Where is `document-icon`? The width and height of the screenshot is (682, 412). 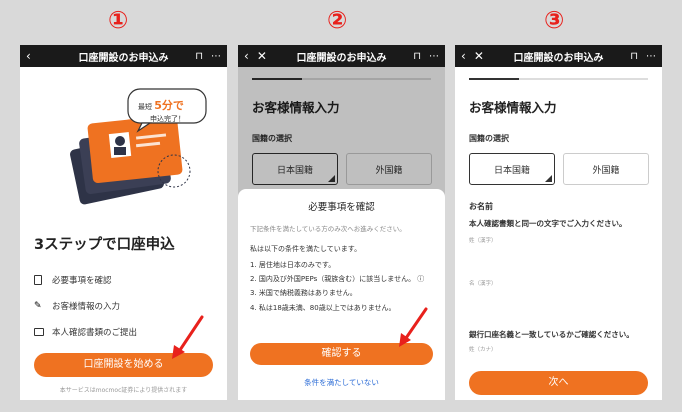 document-icon is located at coordinates (38, 280).